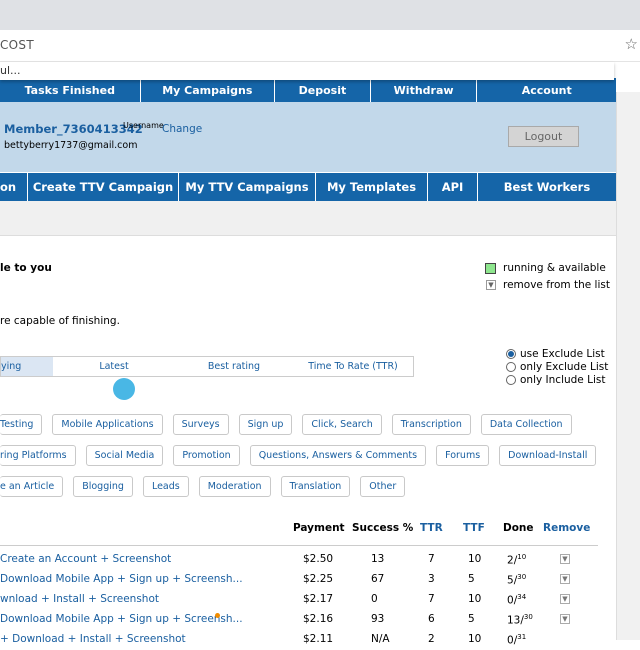 This screenshot has height=650, width=640. What do you see at coordinates (424, 90) in the screenshot?
I see `top-nav-withdraw: Withdraw` at bounding box center [424, 90].